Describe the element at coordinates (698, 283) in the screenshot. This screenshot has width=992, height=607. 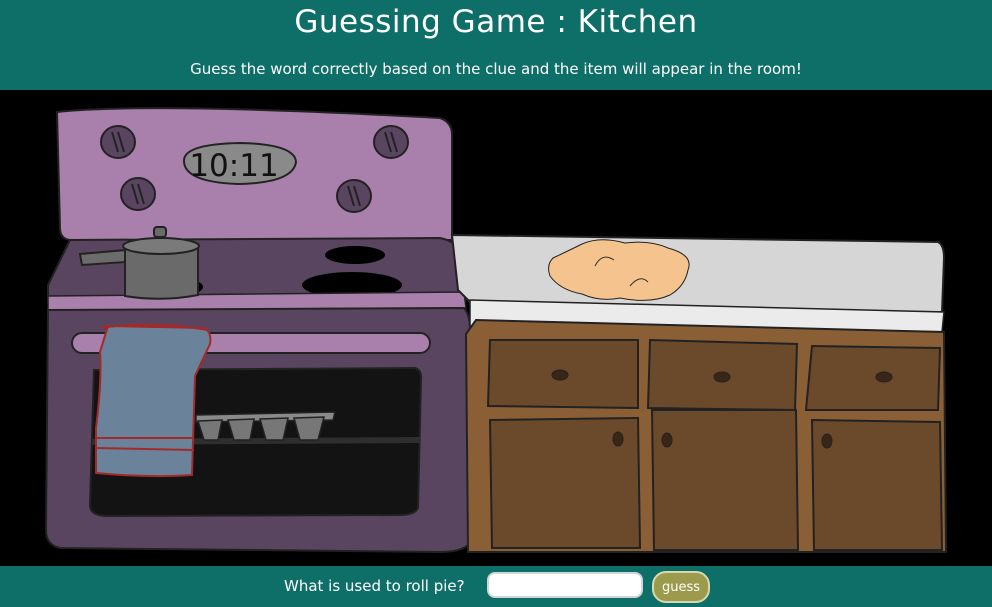
I see `countertop` at that location.